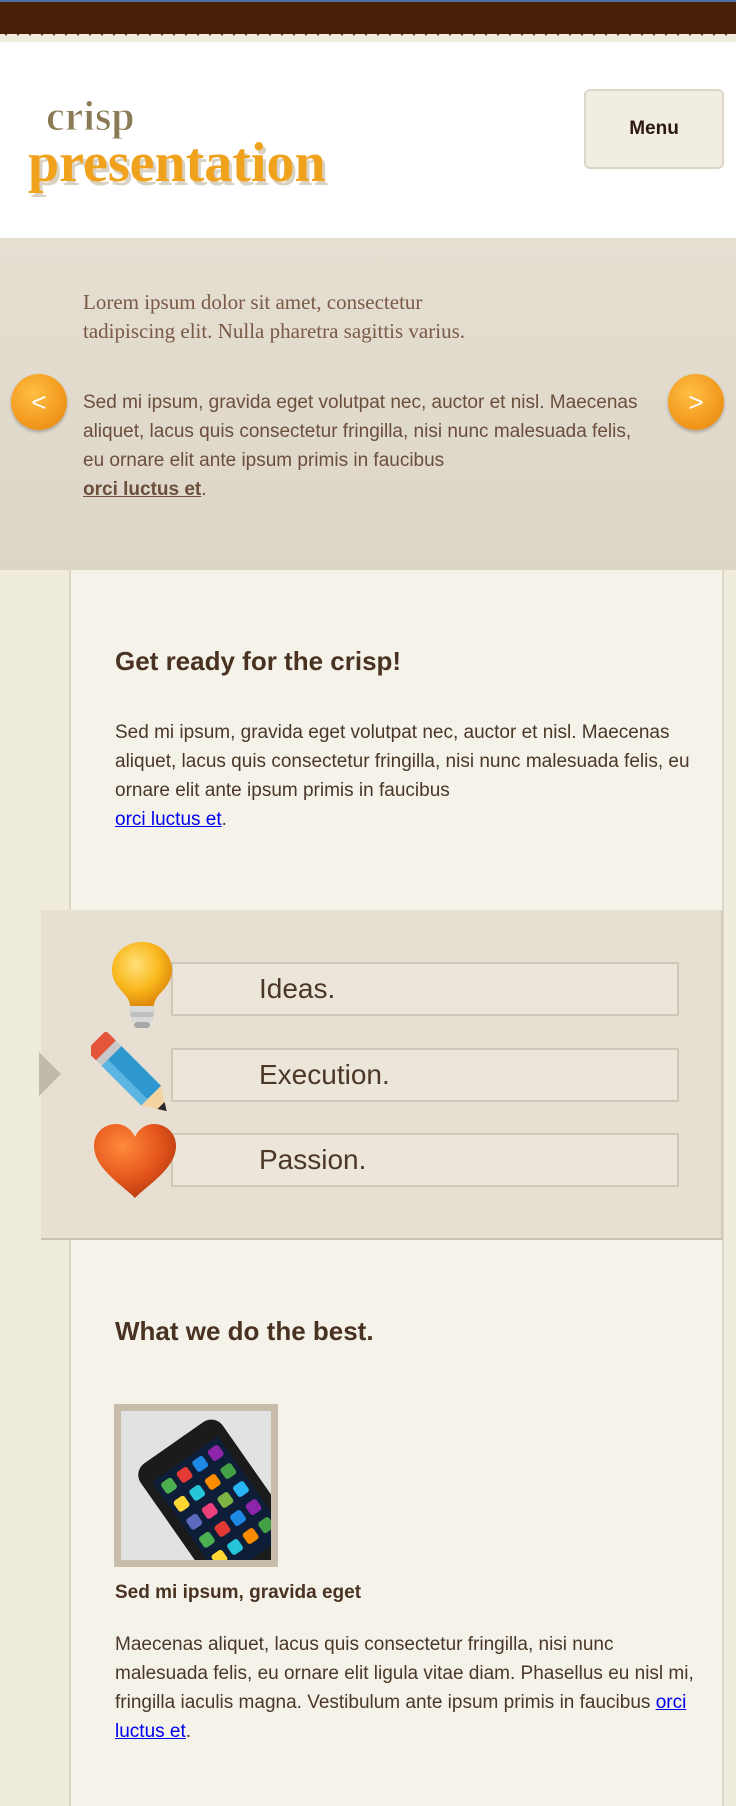 This screenshot has height=1806, width=736. Describe the element at coordinates (142, 985) in the screenshot. I see `lightbulb-icon` at that location.